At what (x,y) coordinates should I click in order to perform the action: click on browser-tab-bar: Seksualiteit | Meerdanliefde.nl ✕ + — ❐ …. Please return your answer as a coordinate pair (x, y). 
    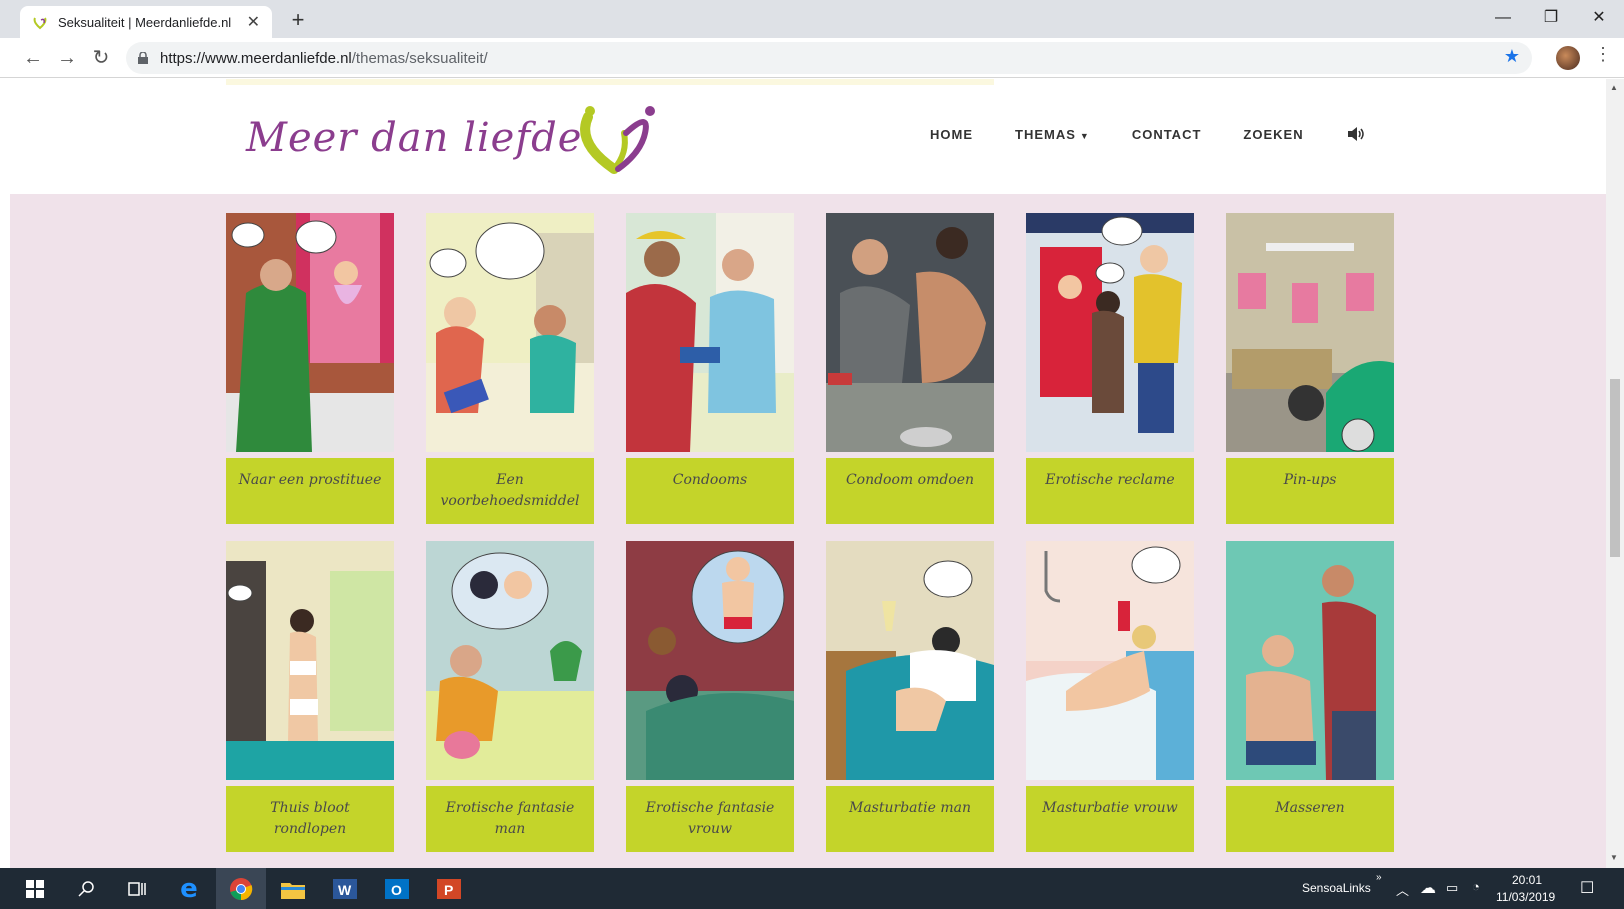
    Looking at the image, I should click on (812, 19).